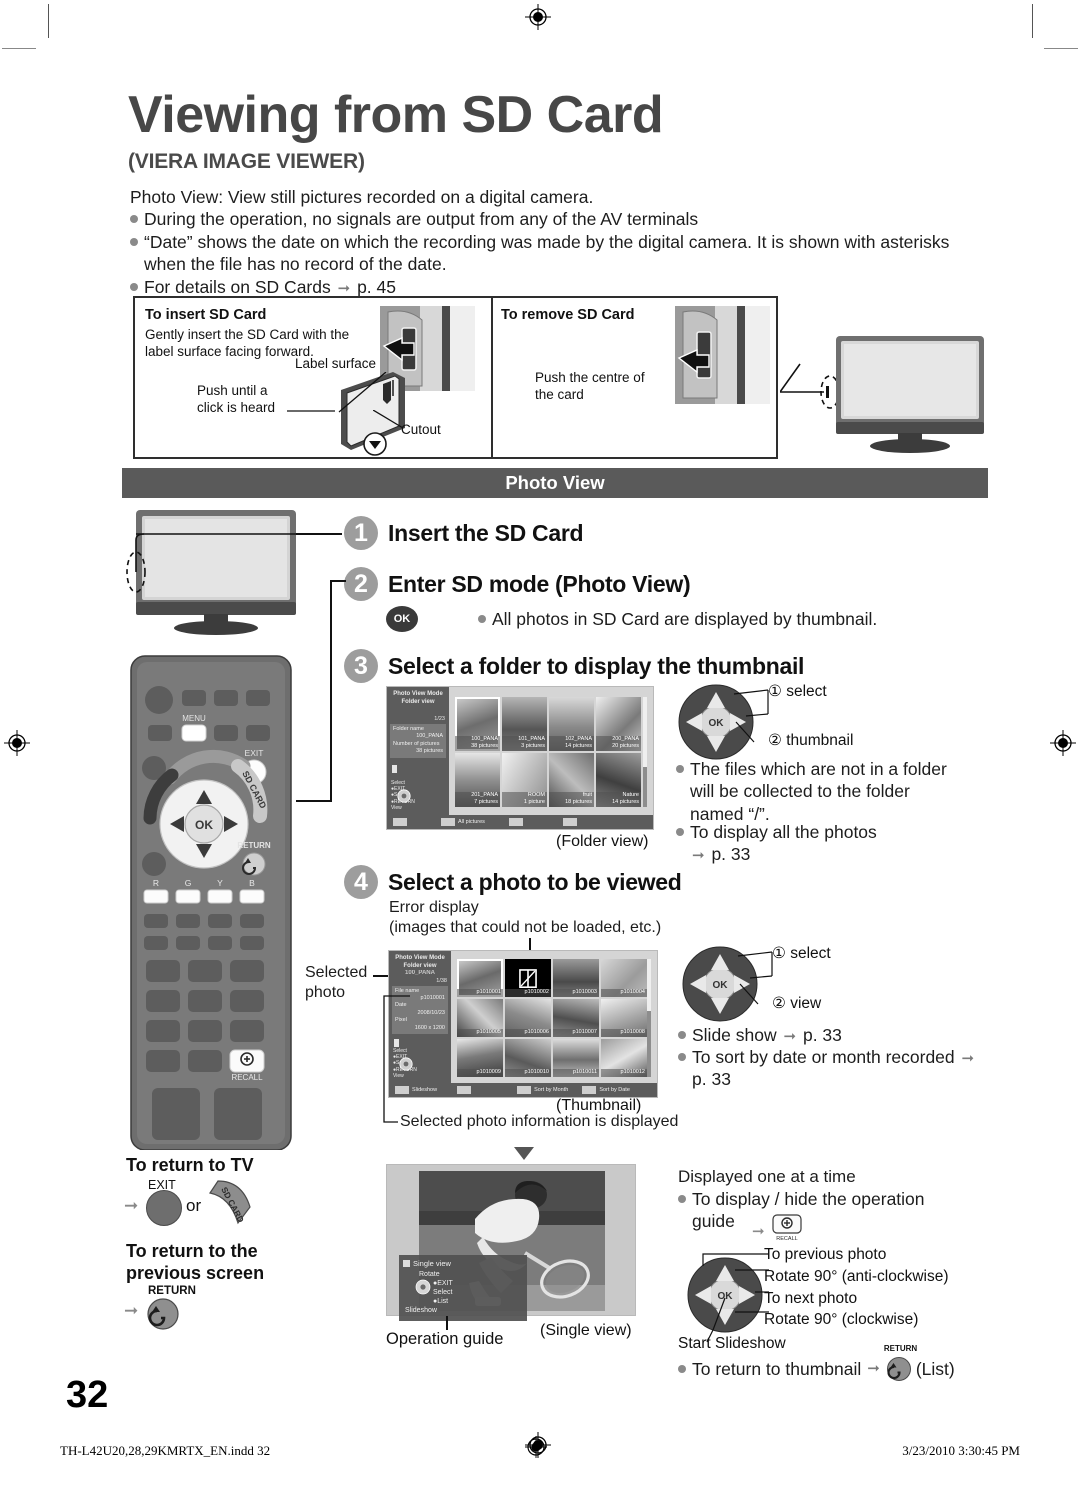 Image resolution: width=1080 pixels, height=1491 pixels. I want to click on single-view-notes-bullet-1-text: To display / hide the operation guide, so click(808, 1210).